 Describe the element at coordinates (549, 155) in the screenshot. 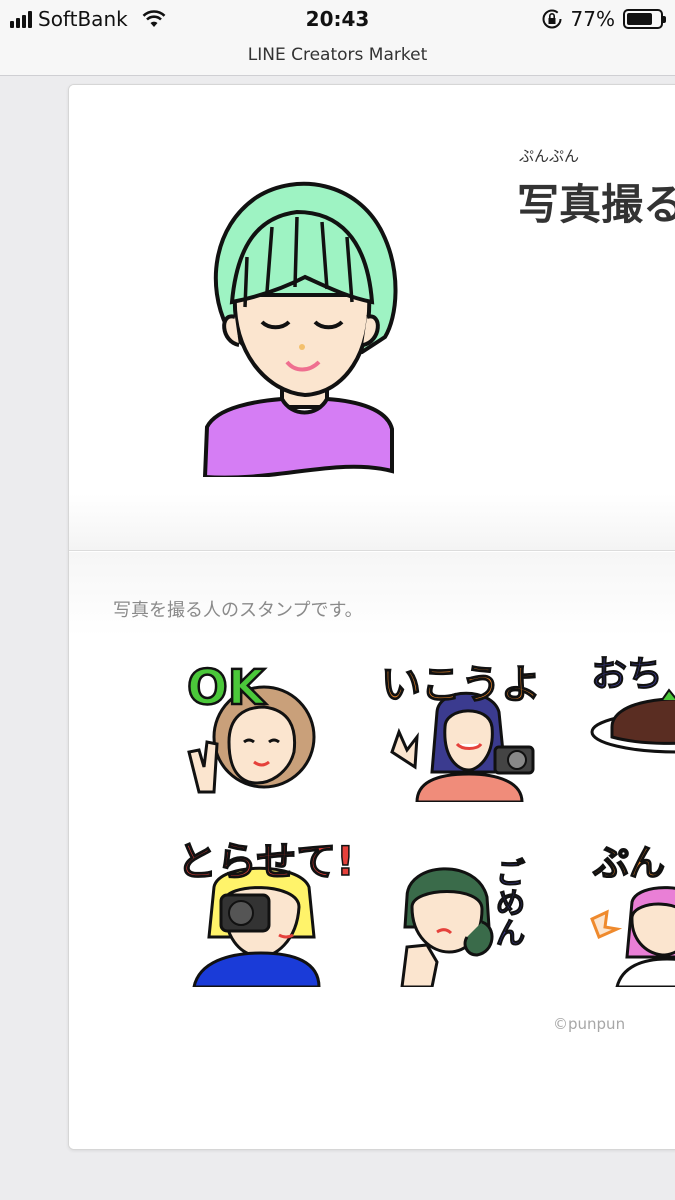

I see `author-name: ぷんぷん` at that location.